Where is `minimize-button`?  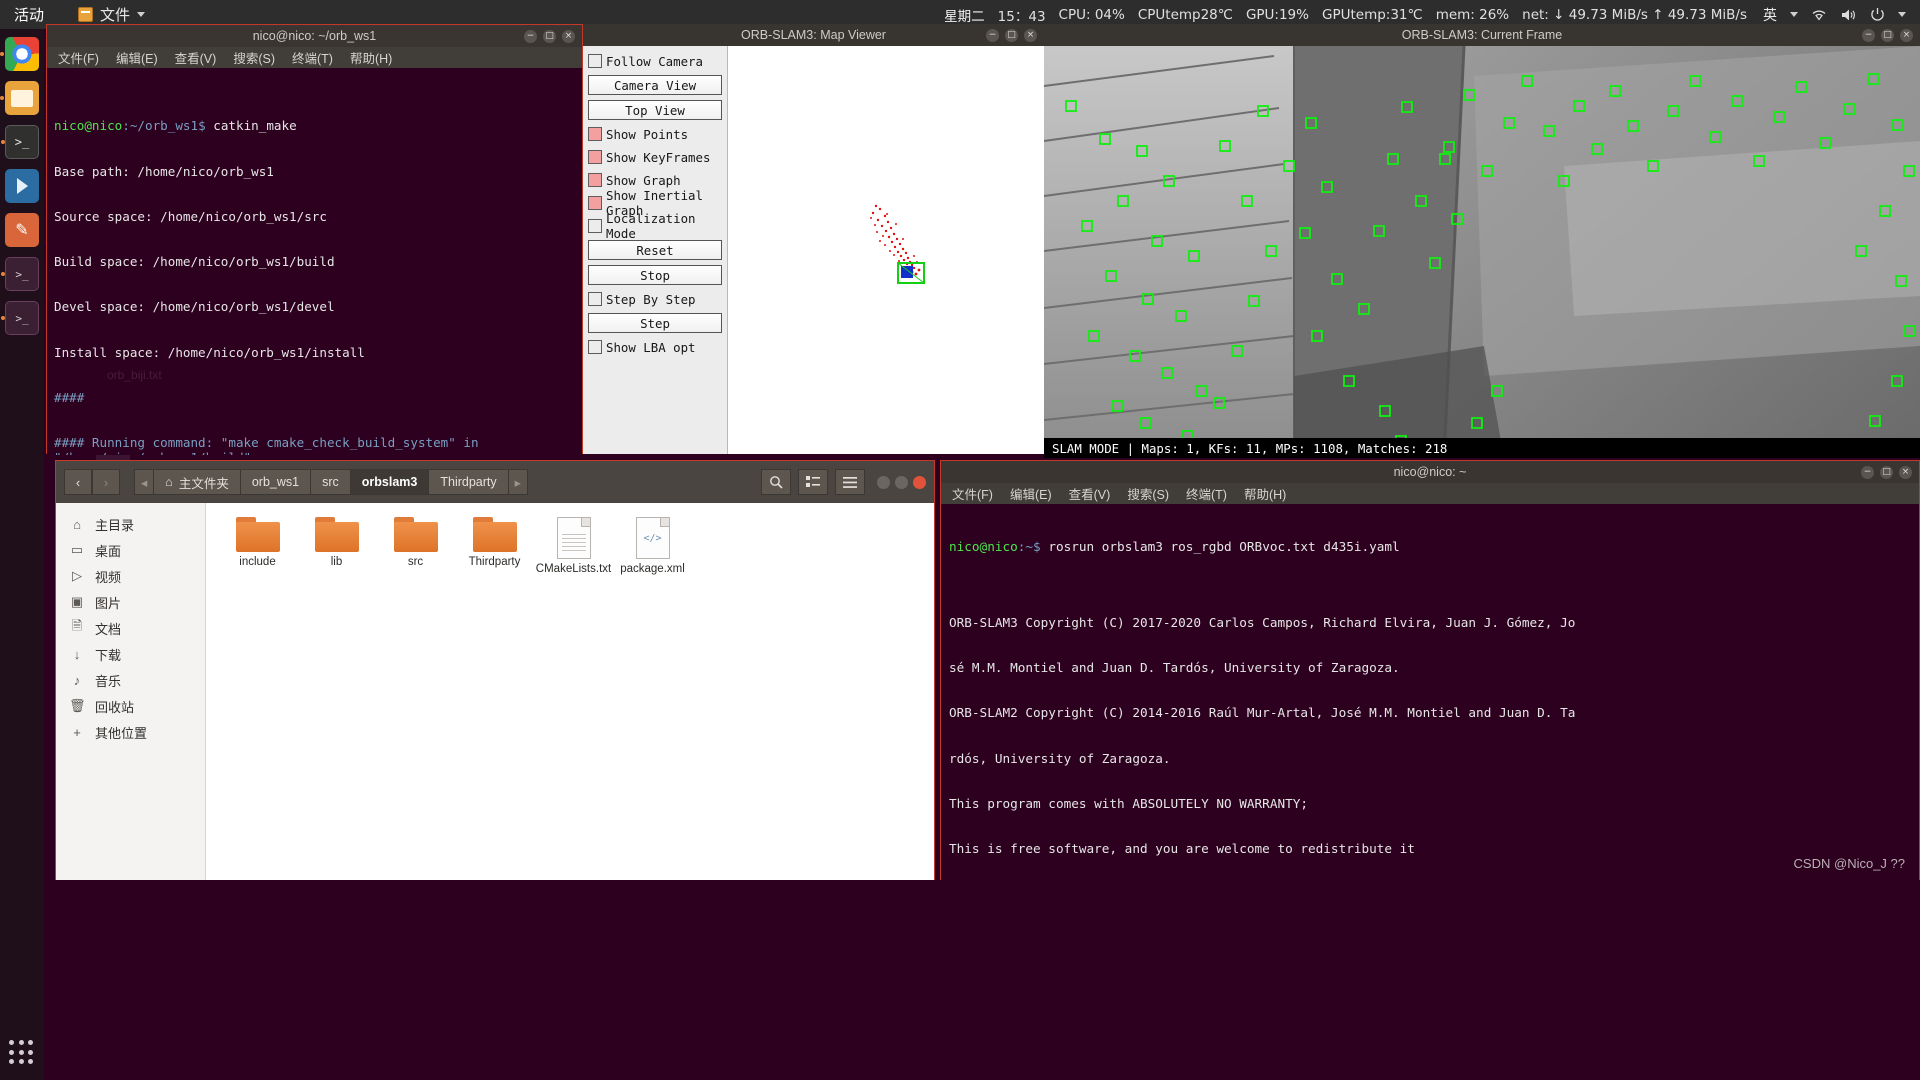
minimize-button is located at coordinates (883, 482).